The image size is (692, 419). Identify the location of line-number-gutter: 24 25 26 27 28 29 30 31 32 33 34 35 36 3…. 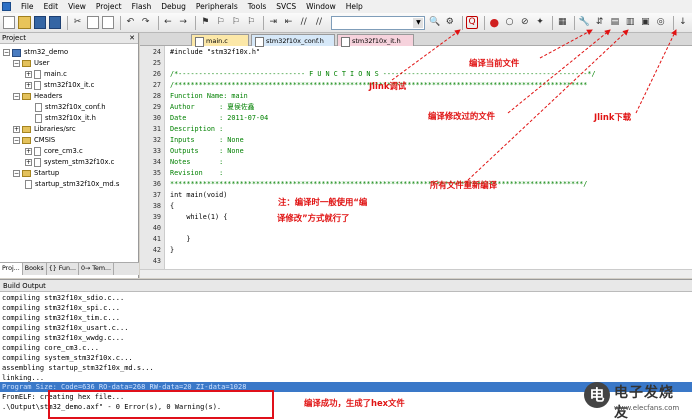
(152, 162).